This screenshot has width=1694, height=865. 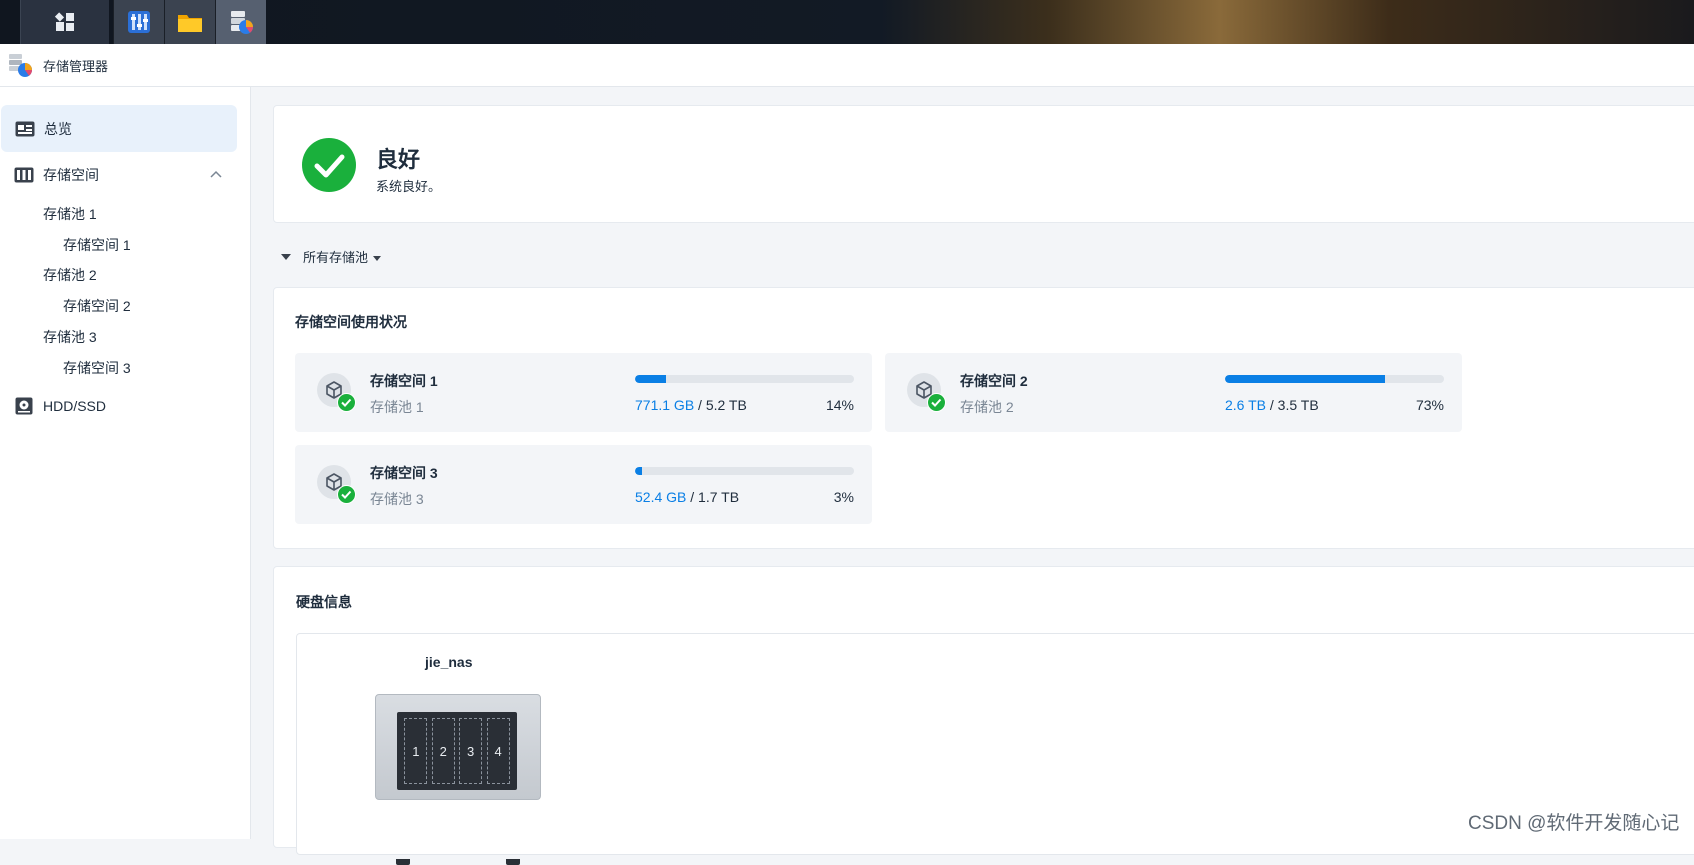 What do you see at coordinates (24, 405) in the screenshot?
I see `disk-icon` at bounding box center [24, 405].